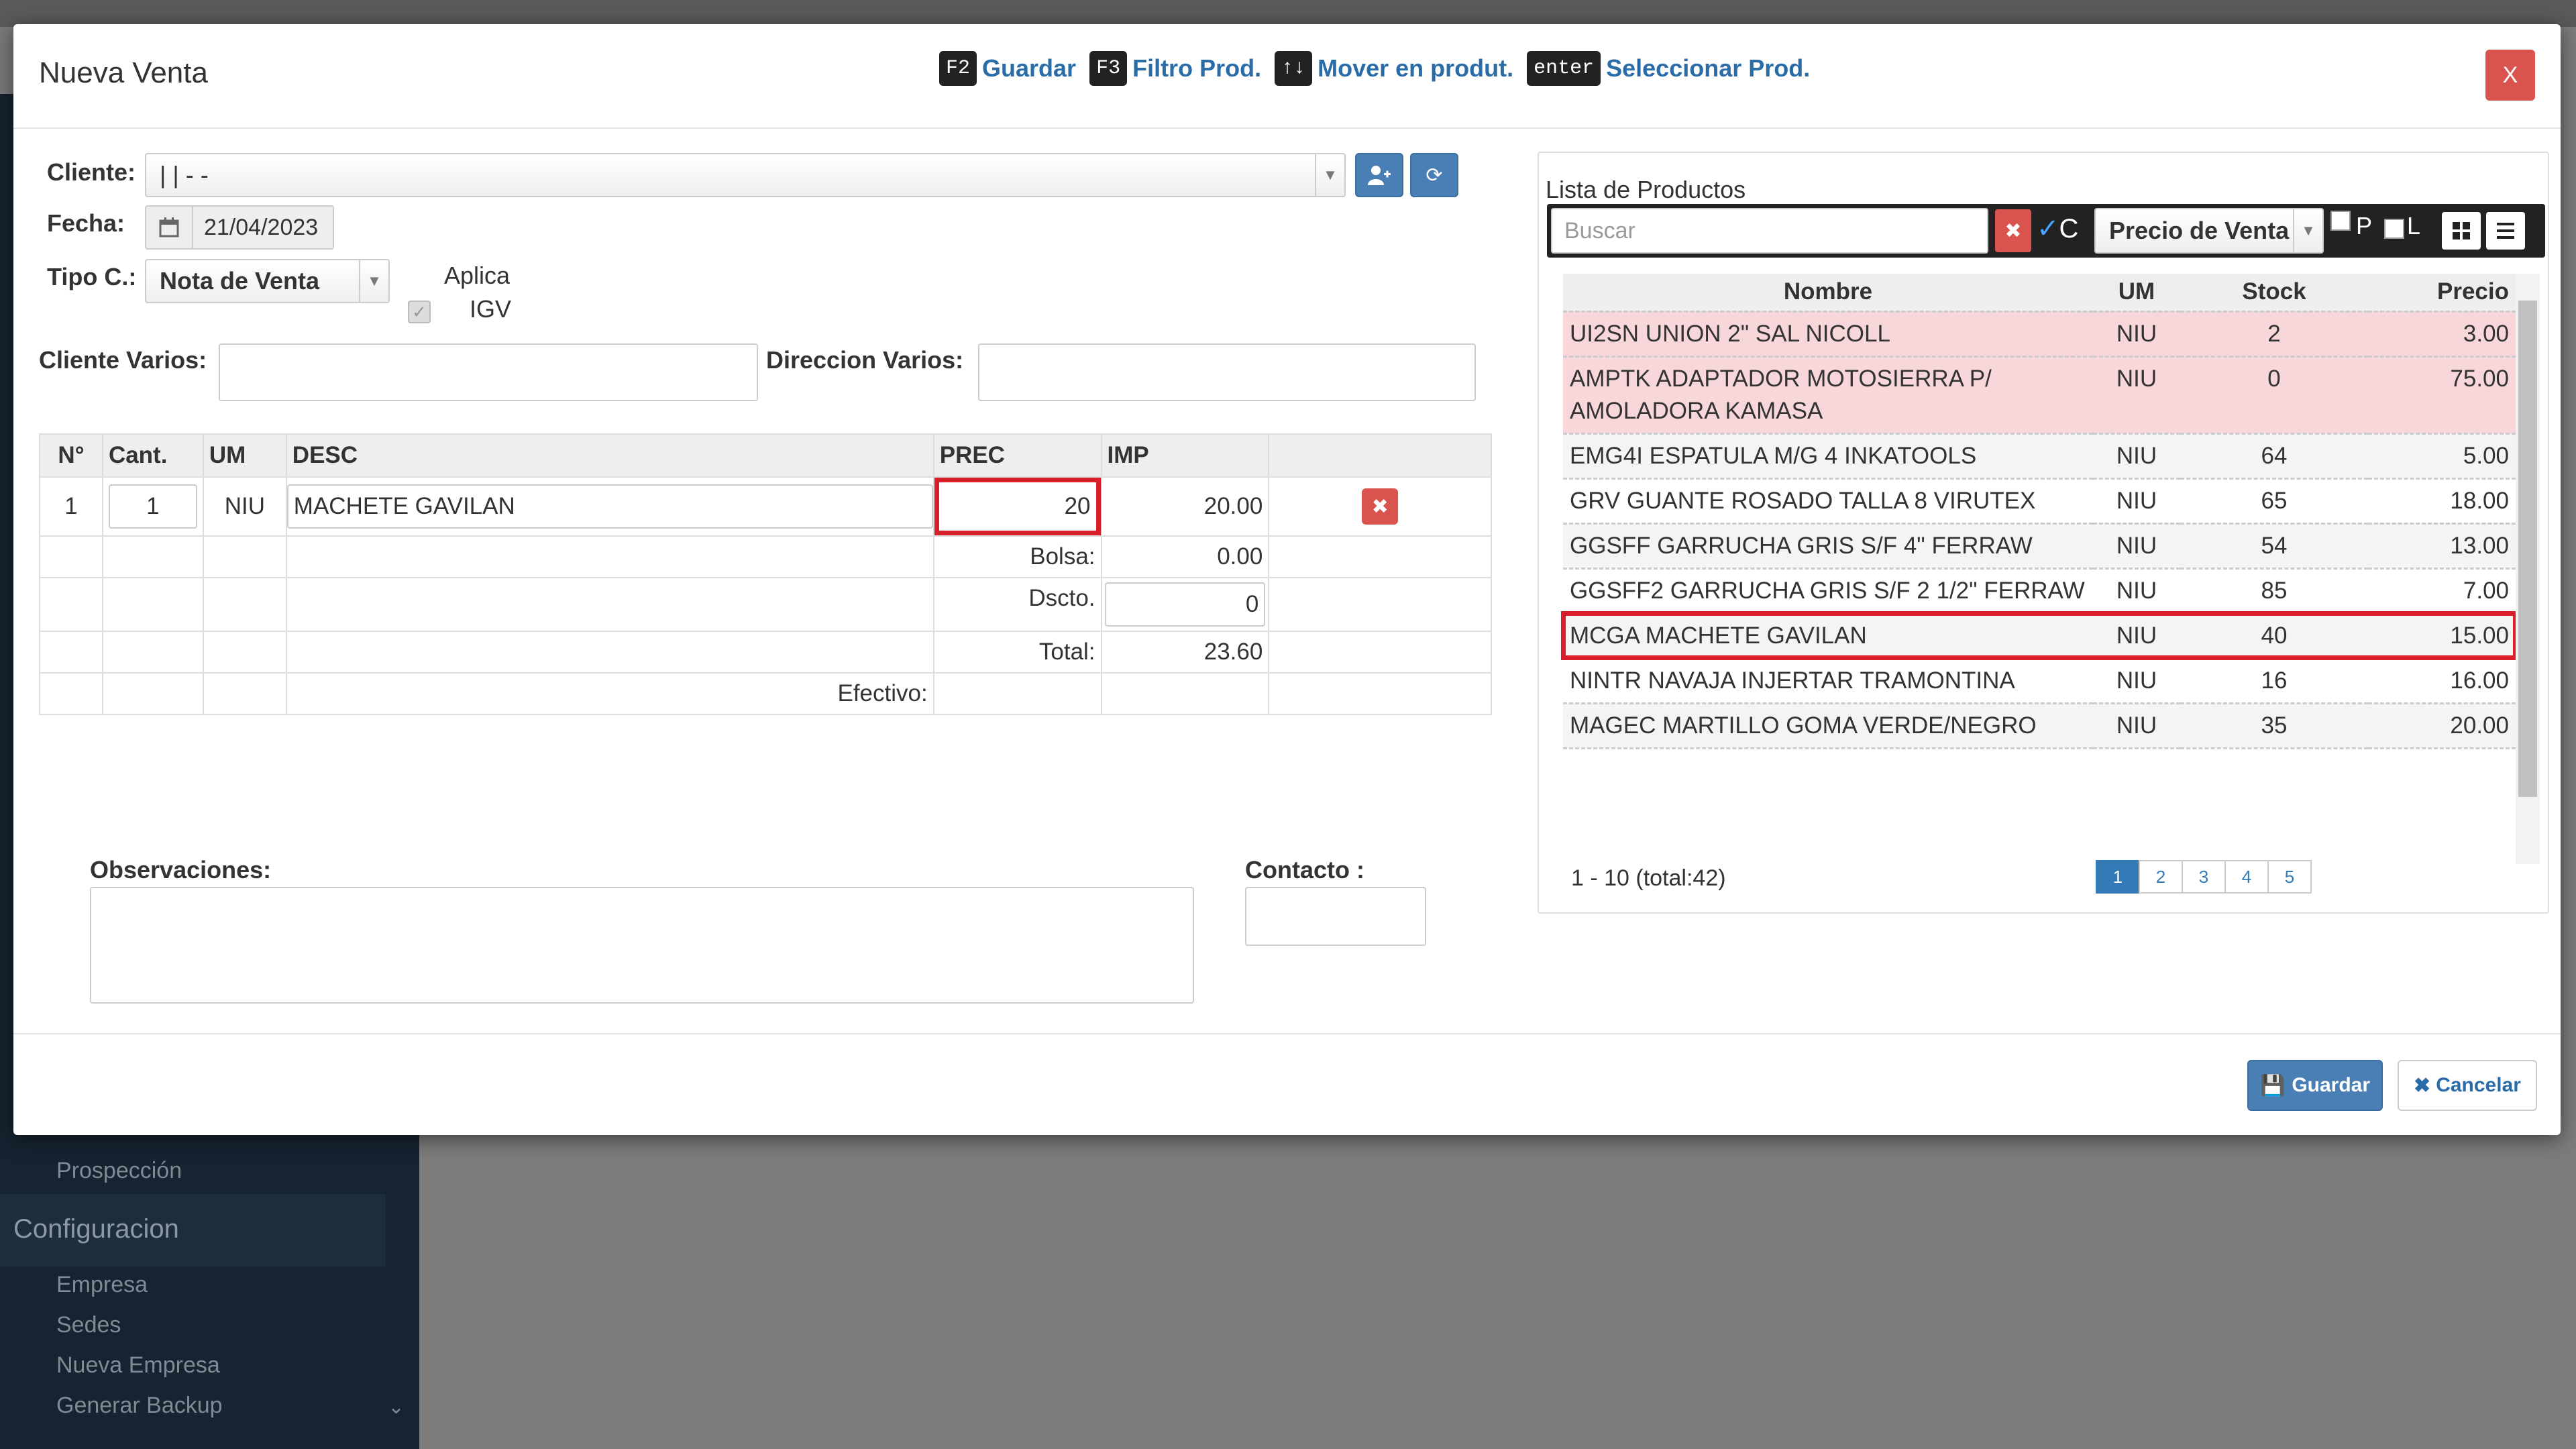  What do you see at coordinates (2274, 726) in the screenshot?
I see `product-stock: 35` at bounding box center [2274, 726].